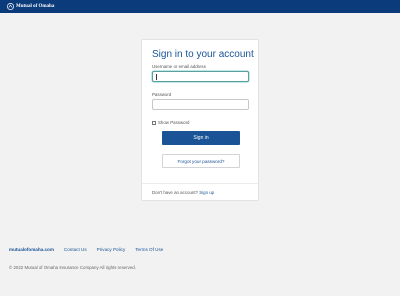 The image size is (400, 296). I want to click on no-account-text: Don't have an account?, so click(175, 192).